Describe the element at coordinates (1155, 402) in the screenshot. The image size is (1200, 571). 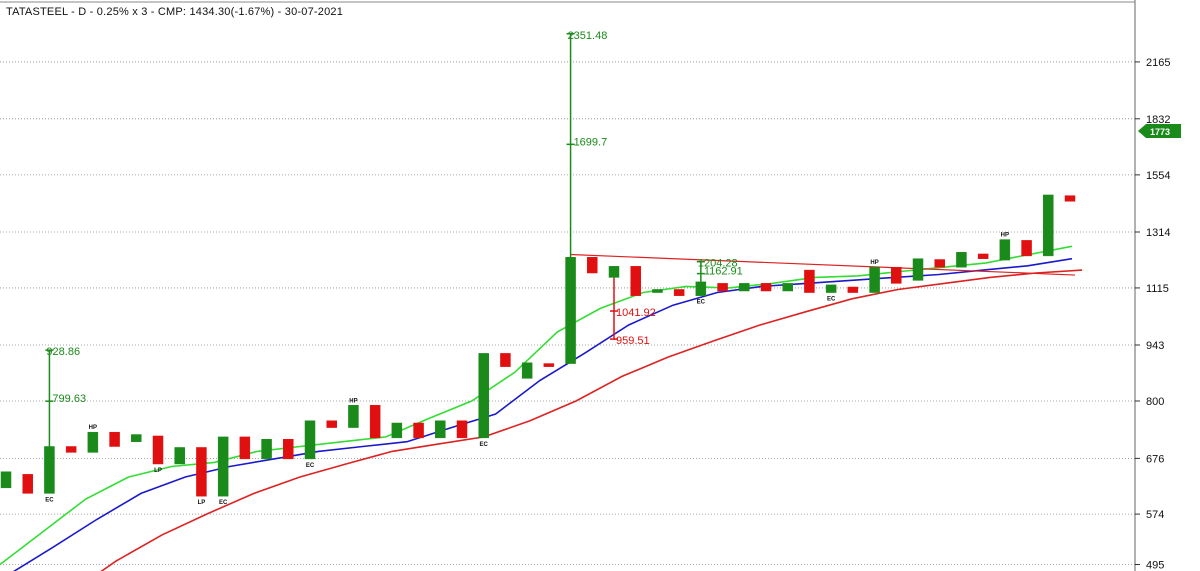
I see `tick-label: 800` at that location.